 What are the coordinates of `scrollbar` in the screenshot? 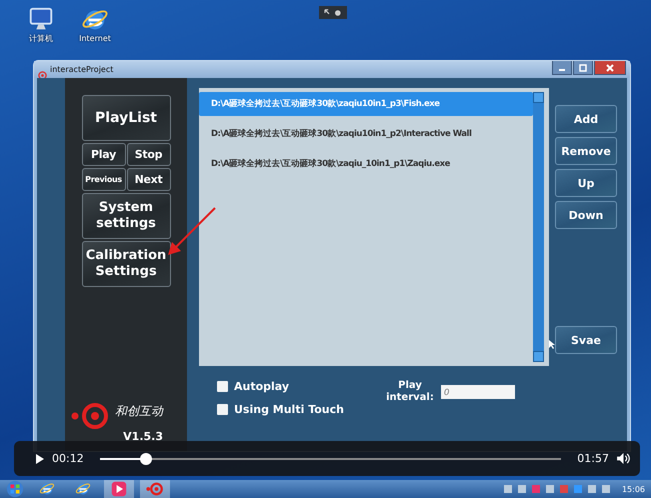 It's located at (538, 227).